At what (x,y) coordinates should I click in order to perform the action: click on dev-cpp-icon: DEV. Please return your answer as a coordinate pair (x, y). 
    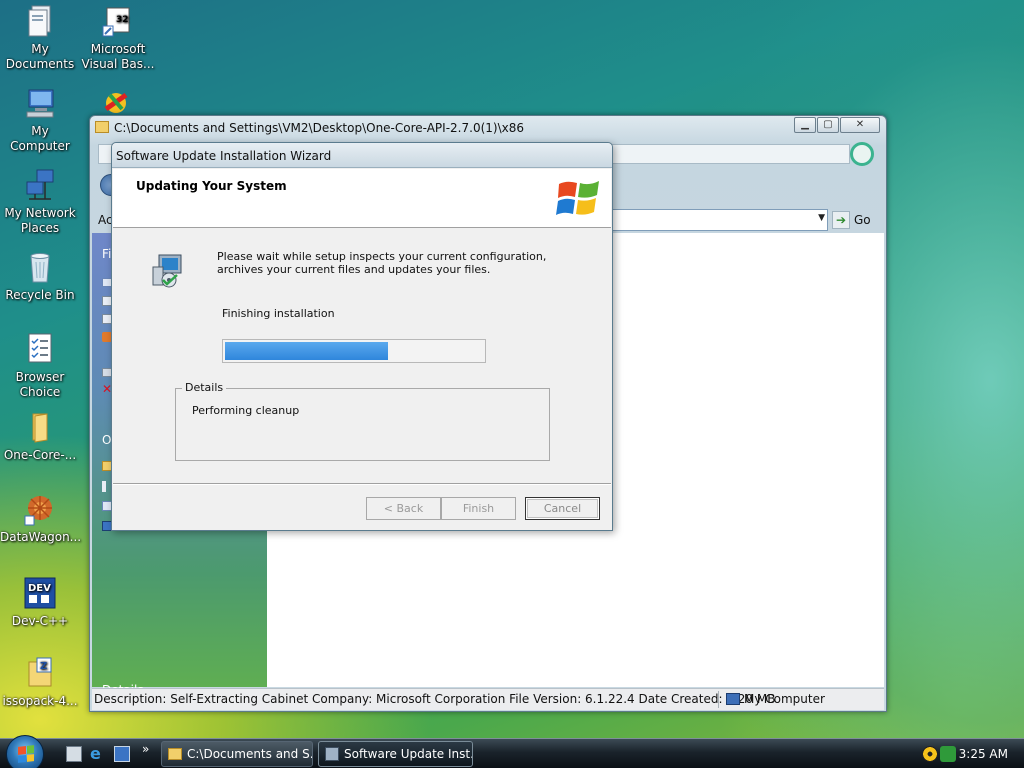
    Looking at the image, I should click on (40, 593).